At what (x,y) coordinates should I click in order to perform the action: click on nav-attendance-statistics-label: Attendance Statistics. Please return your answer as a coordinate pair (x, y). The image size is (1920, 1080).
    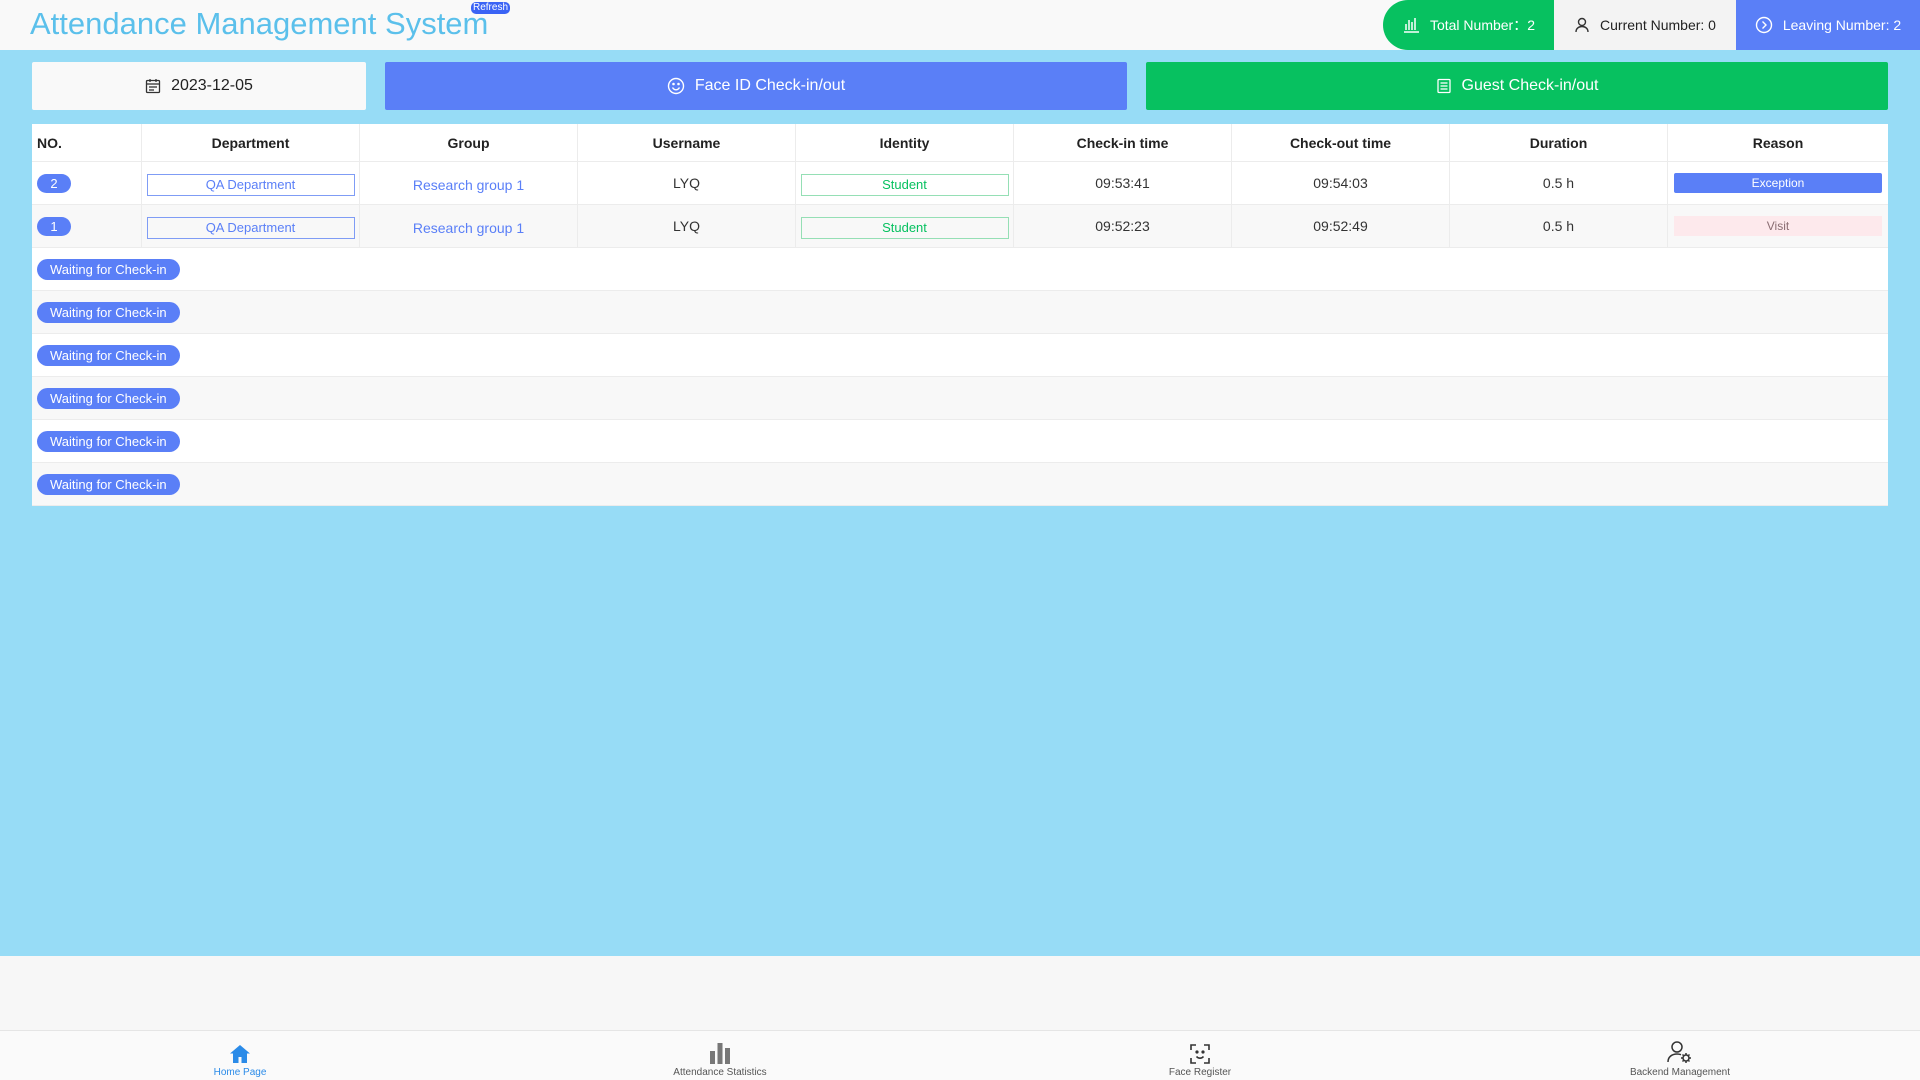
    Looking at the image, I should click on (720, 1072).